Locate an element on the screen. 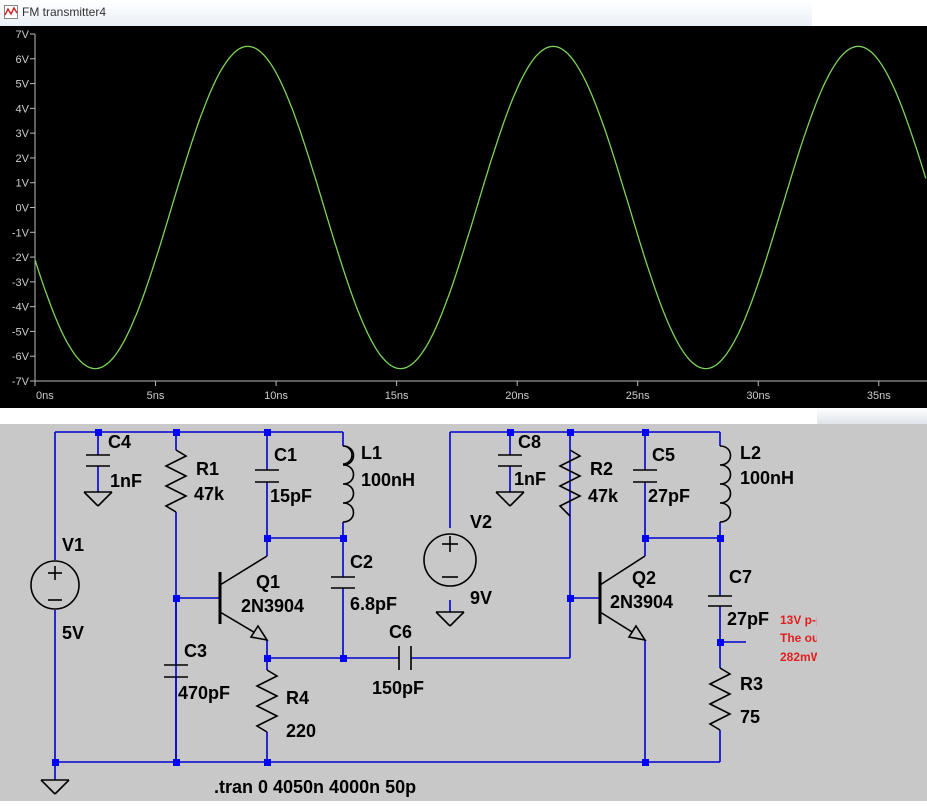  label-l2-id: L2 is located at coordinates (750, 453).